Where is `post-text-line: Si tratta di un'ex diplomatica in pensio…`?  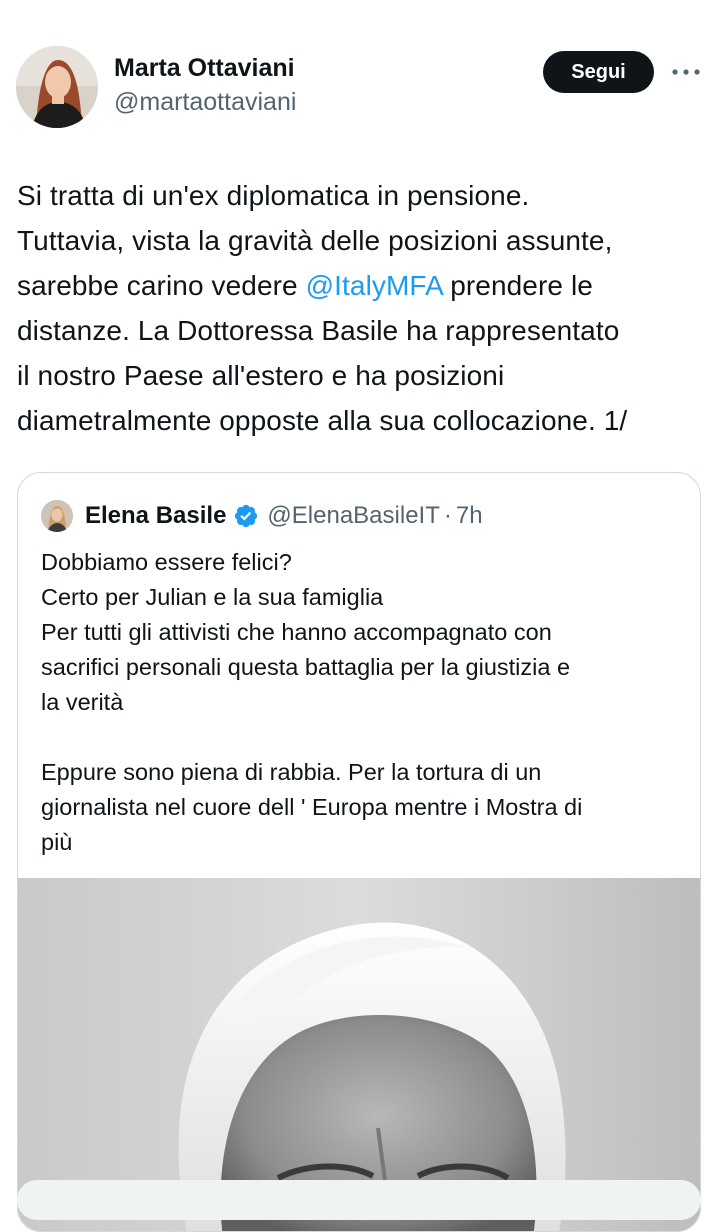
post-text-line: Si tratta di un'ex diplomatica in pensio… is located at coordinates (273, 195).